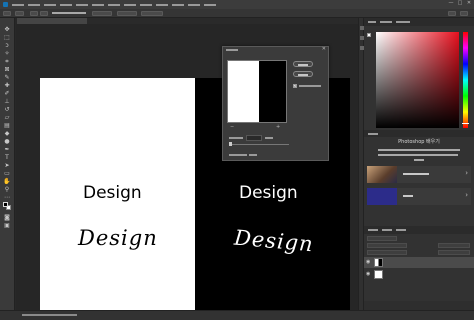  What do you see at coordinates (7, 157) in the screenshot?
I see `type-icon: T` at bounding box center [7, 157].